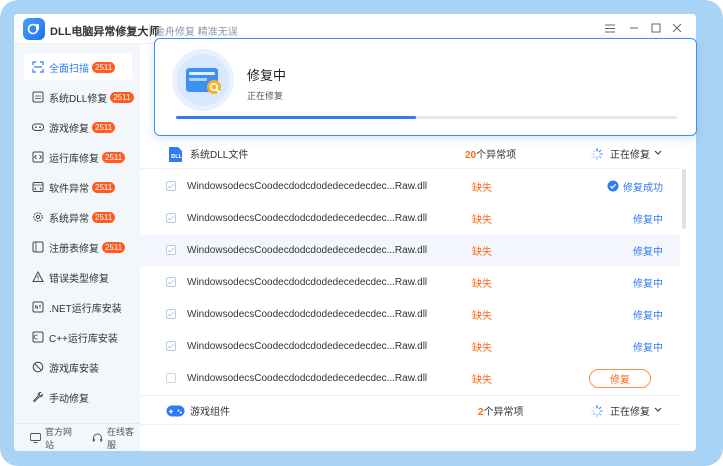 The image size is (723, 466). Describe the element at coordinates (69, 129) in the screenshot. I see `sidebar-item-label: 游戏修复` at that location.